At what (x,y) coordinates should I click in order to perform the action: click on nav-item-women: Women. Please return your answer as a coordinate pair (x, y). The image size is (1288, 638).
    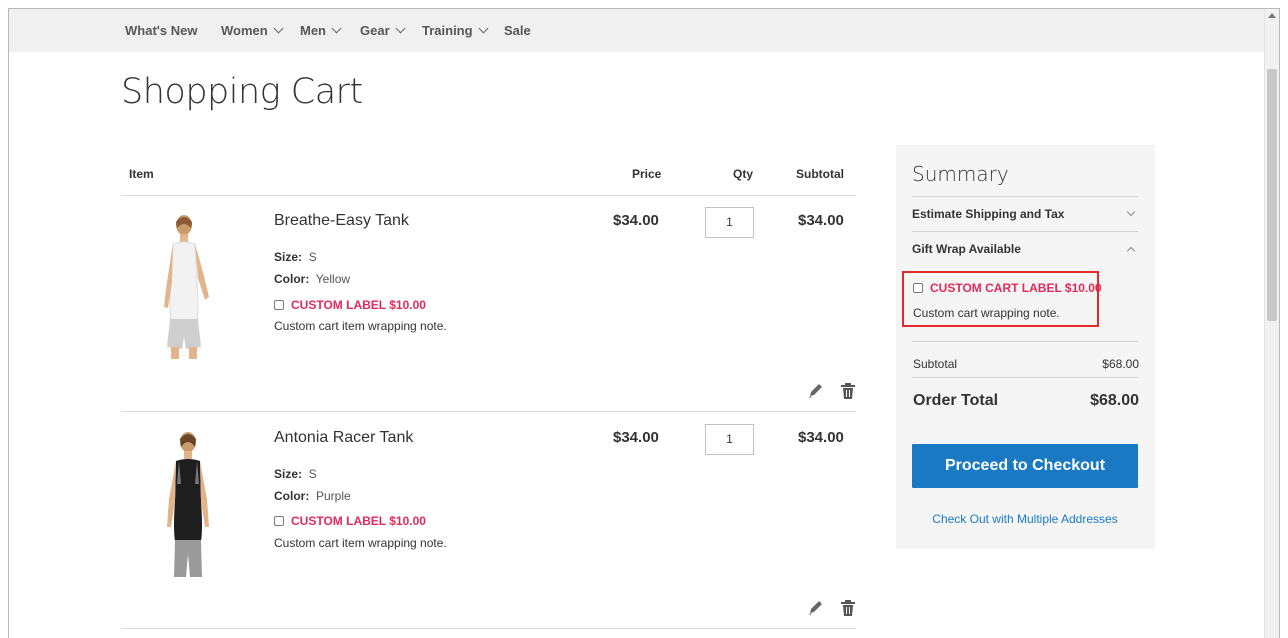
    Looking at the image, I should click on (252, 30).